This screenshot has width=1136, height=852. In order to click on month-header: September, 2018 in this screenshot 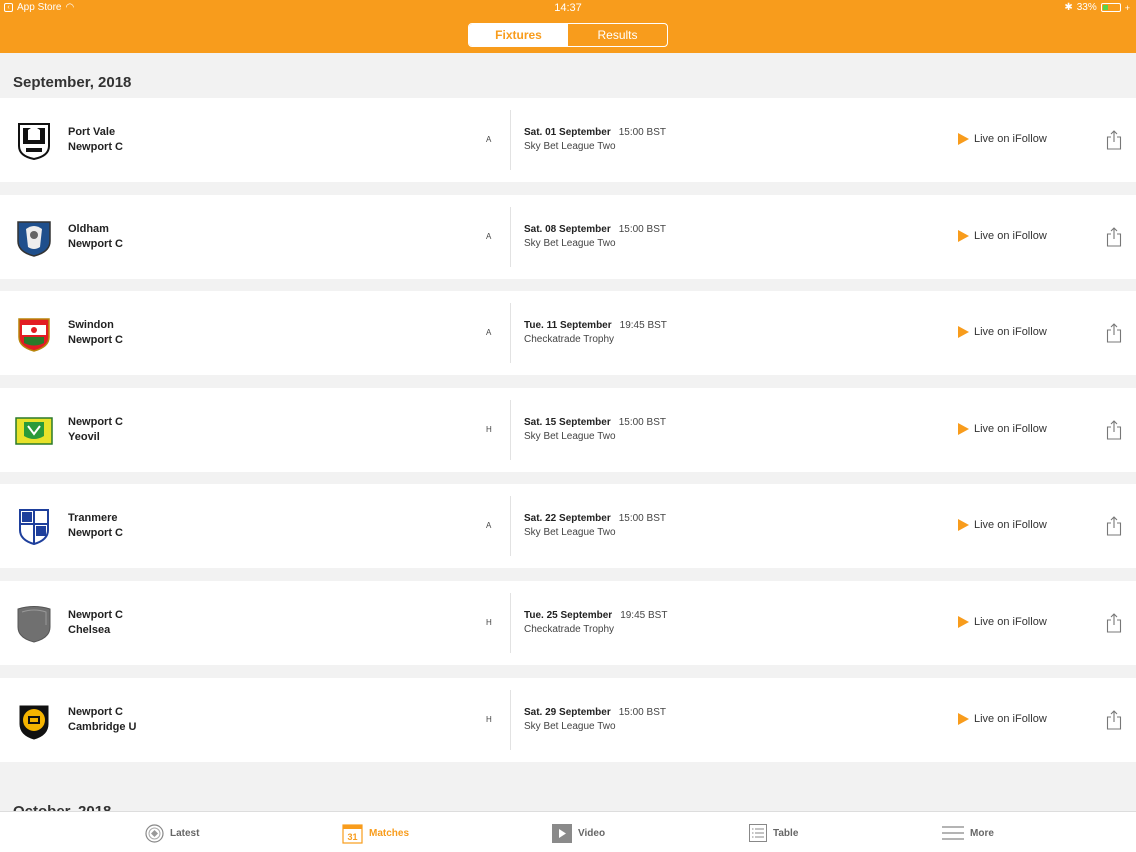, I will do `click(72, 82)`.